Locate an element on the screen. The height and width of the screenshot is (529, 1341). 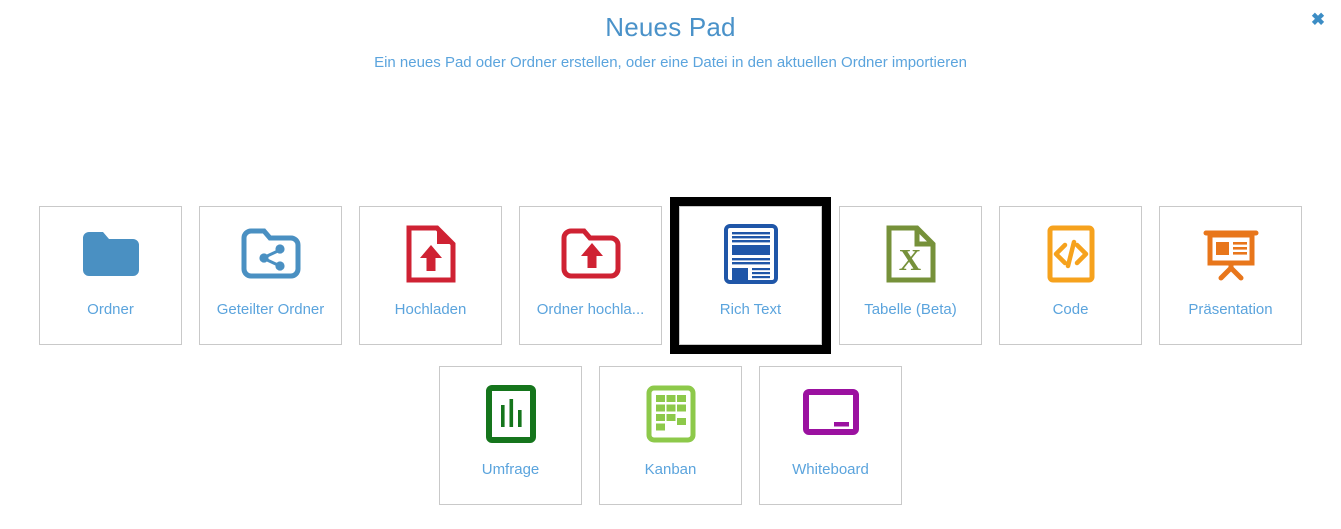
pad-type-label-rich-text: Rich Text is located at coordinates (750, 309).